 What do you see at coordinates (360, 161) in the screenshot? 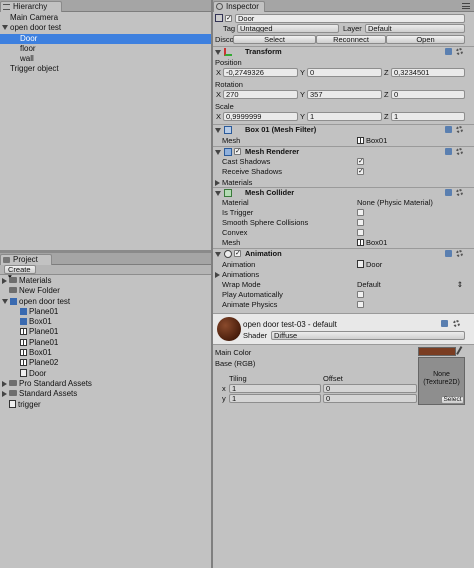
I see `cast-shadows-checkbox: ✓` at bounding box center [360, 161].